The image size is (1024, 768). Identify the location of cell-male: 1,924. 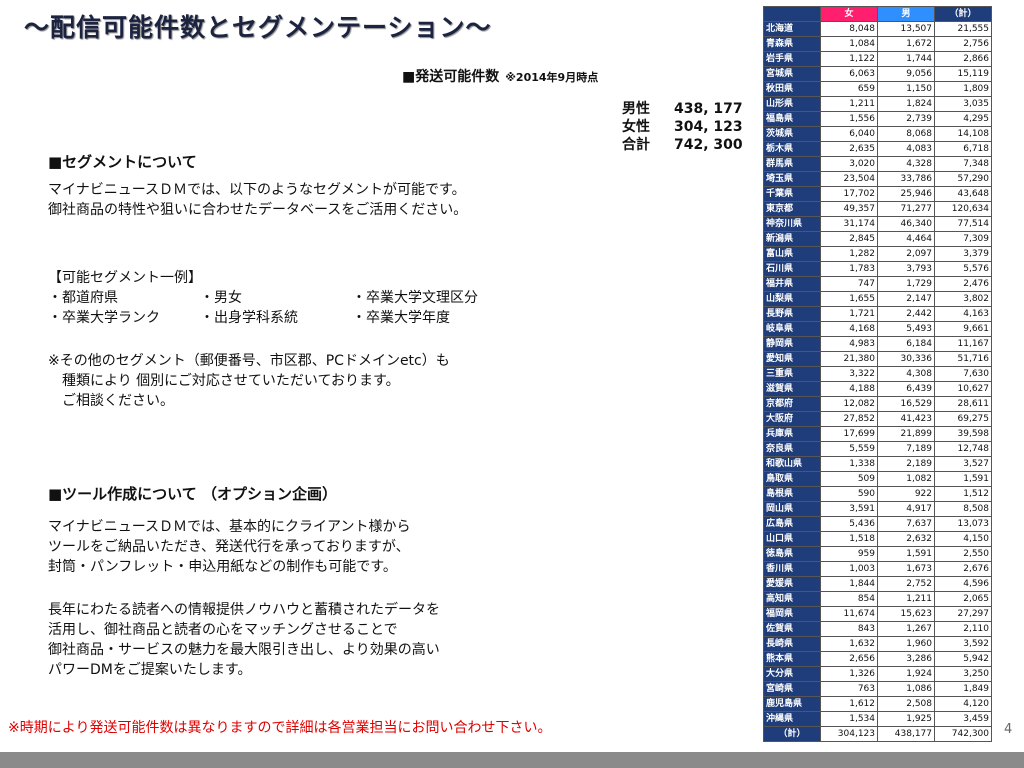
(906, 674).